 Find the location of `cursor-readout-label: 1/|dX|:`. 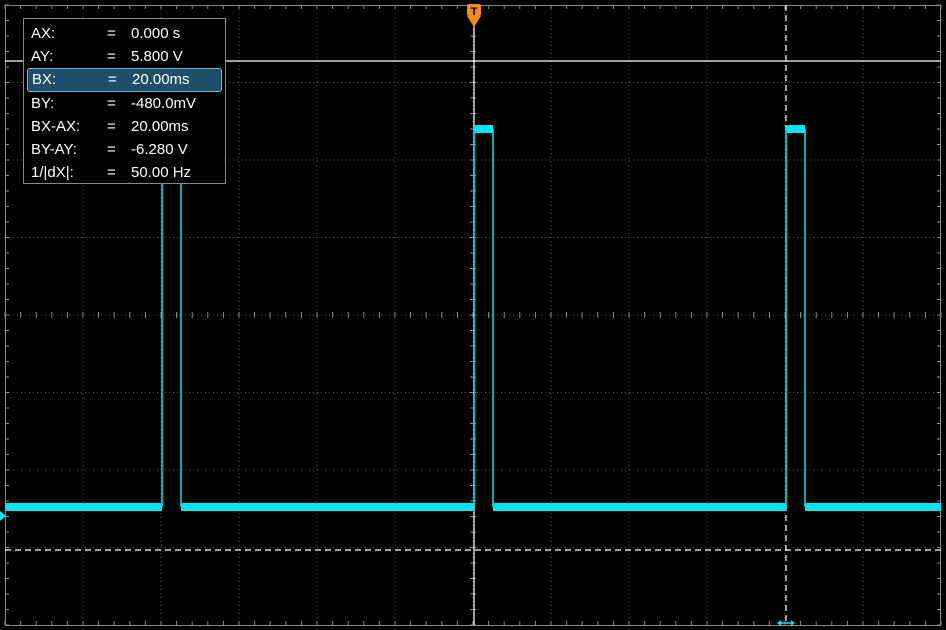

cursor-readout-label: 1/|dX|: is located at coordinates (52, 173).